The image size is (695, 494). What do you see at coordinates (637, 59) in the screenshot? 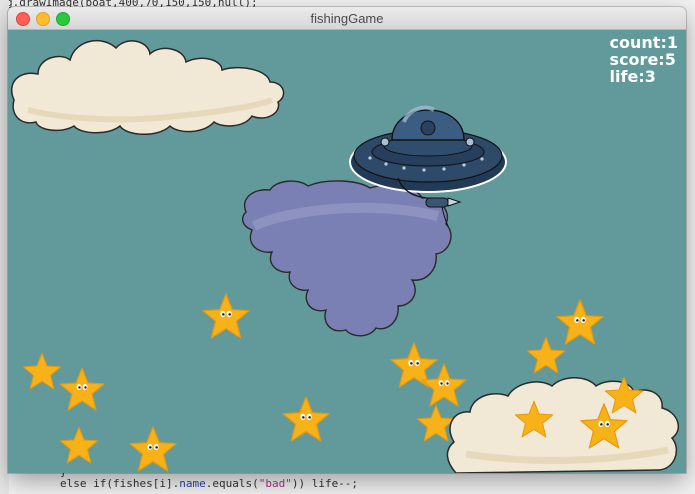
I see `hud-score-label: score:` at bounding box center [637, 59].